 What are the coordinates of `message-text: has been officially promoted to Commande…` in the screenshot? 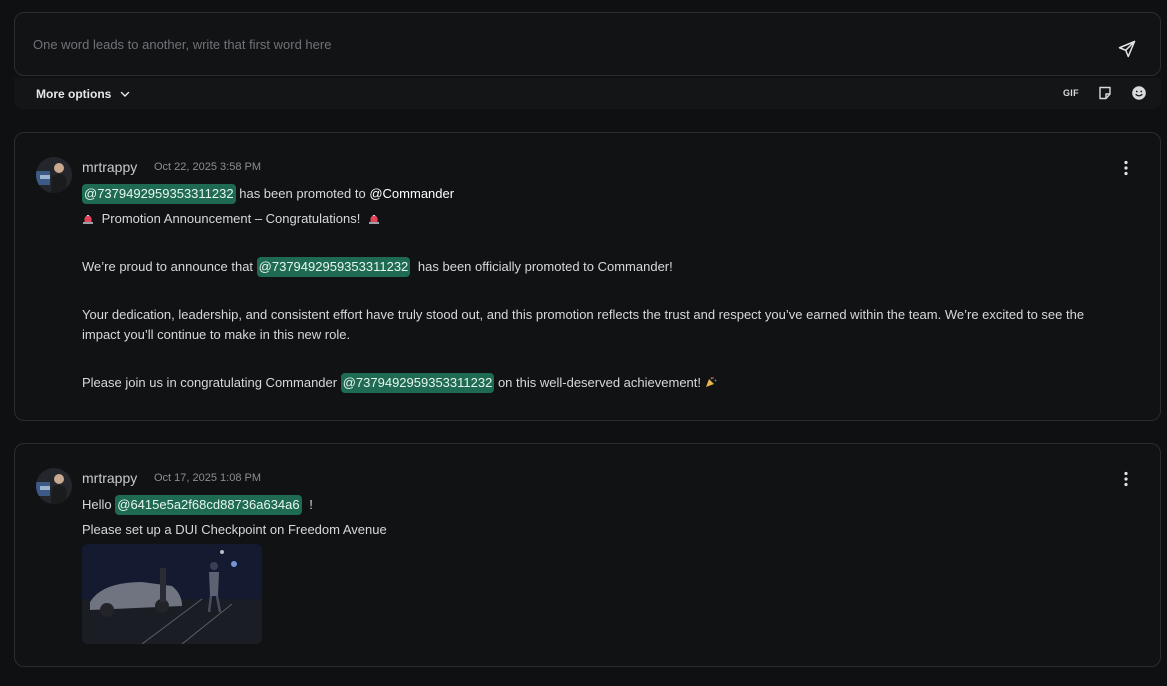 It's located at (545, 266).